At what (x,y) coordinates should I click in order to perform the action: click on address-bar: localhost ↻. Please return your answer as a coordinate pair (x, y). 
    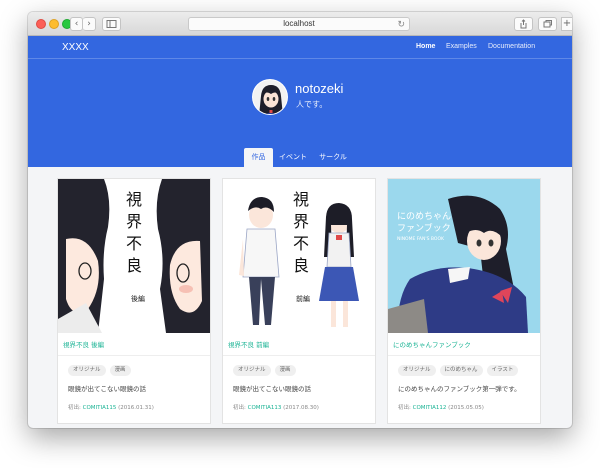
    Looking at the image, I should click on (299, 24).